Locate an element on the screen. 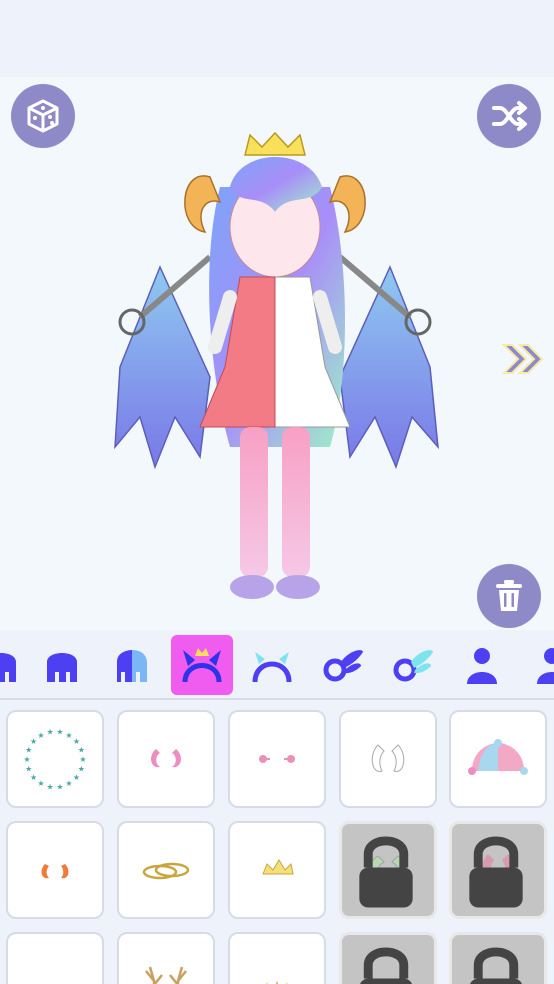 This screenshot has height=984, width=554. item-tile-curled-horns is located at coordinates (388, 870).